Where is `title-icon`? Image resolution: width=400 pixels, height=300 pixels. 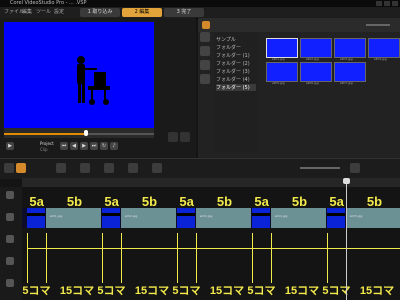
title-icon is located at coordinates (205, 51).